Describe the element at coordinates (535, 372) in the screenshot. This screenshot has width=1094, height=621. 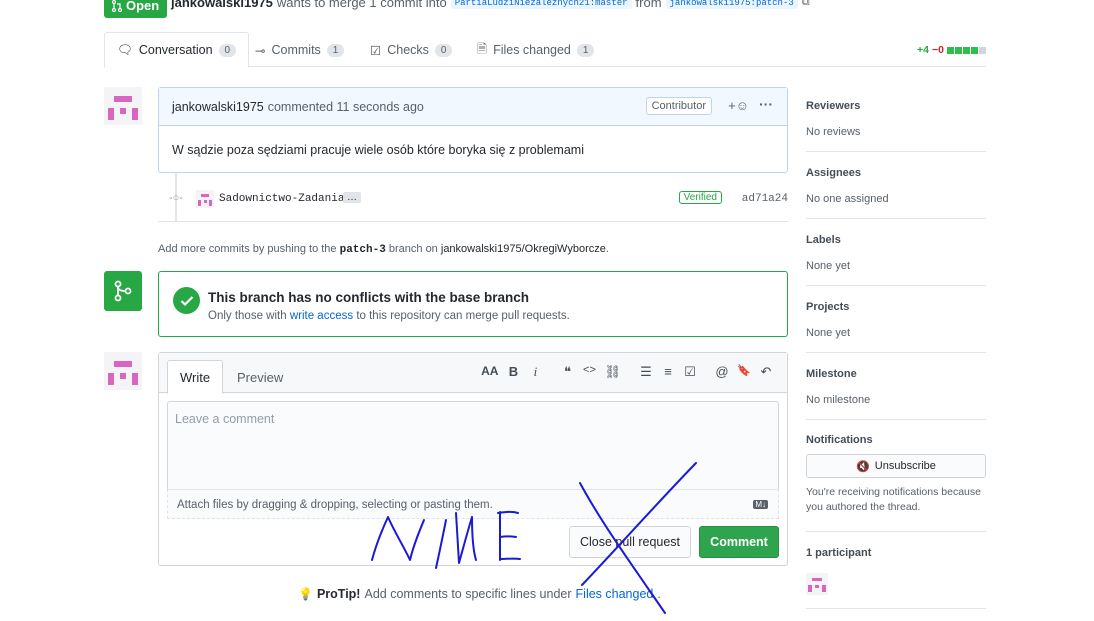
I see `italic-icon: i` at that location.